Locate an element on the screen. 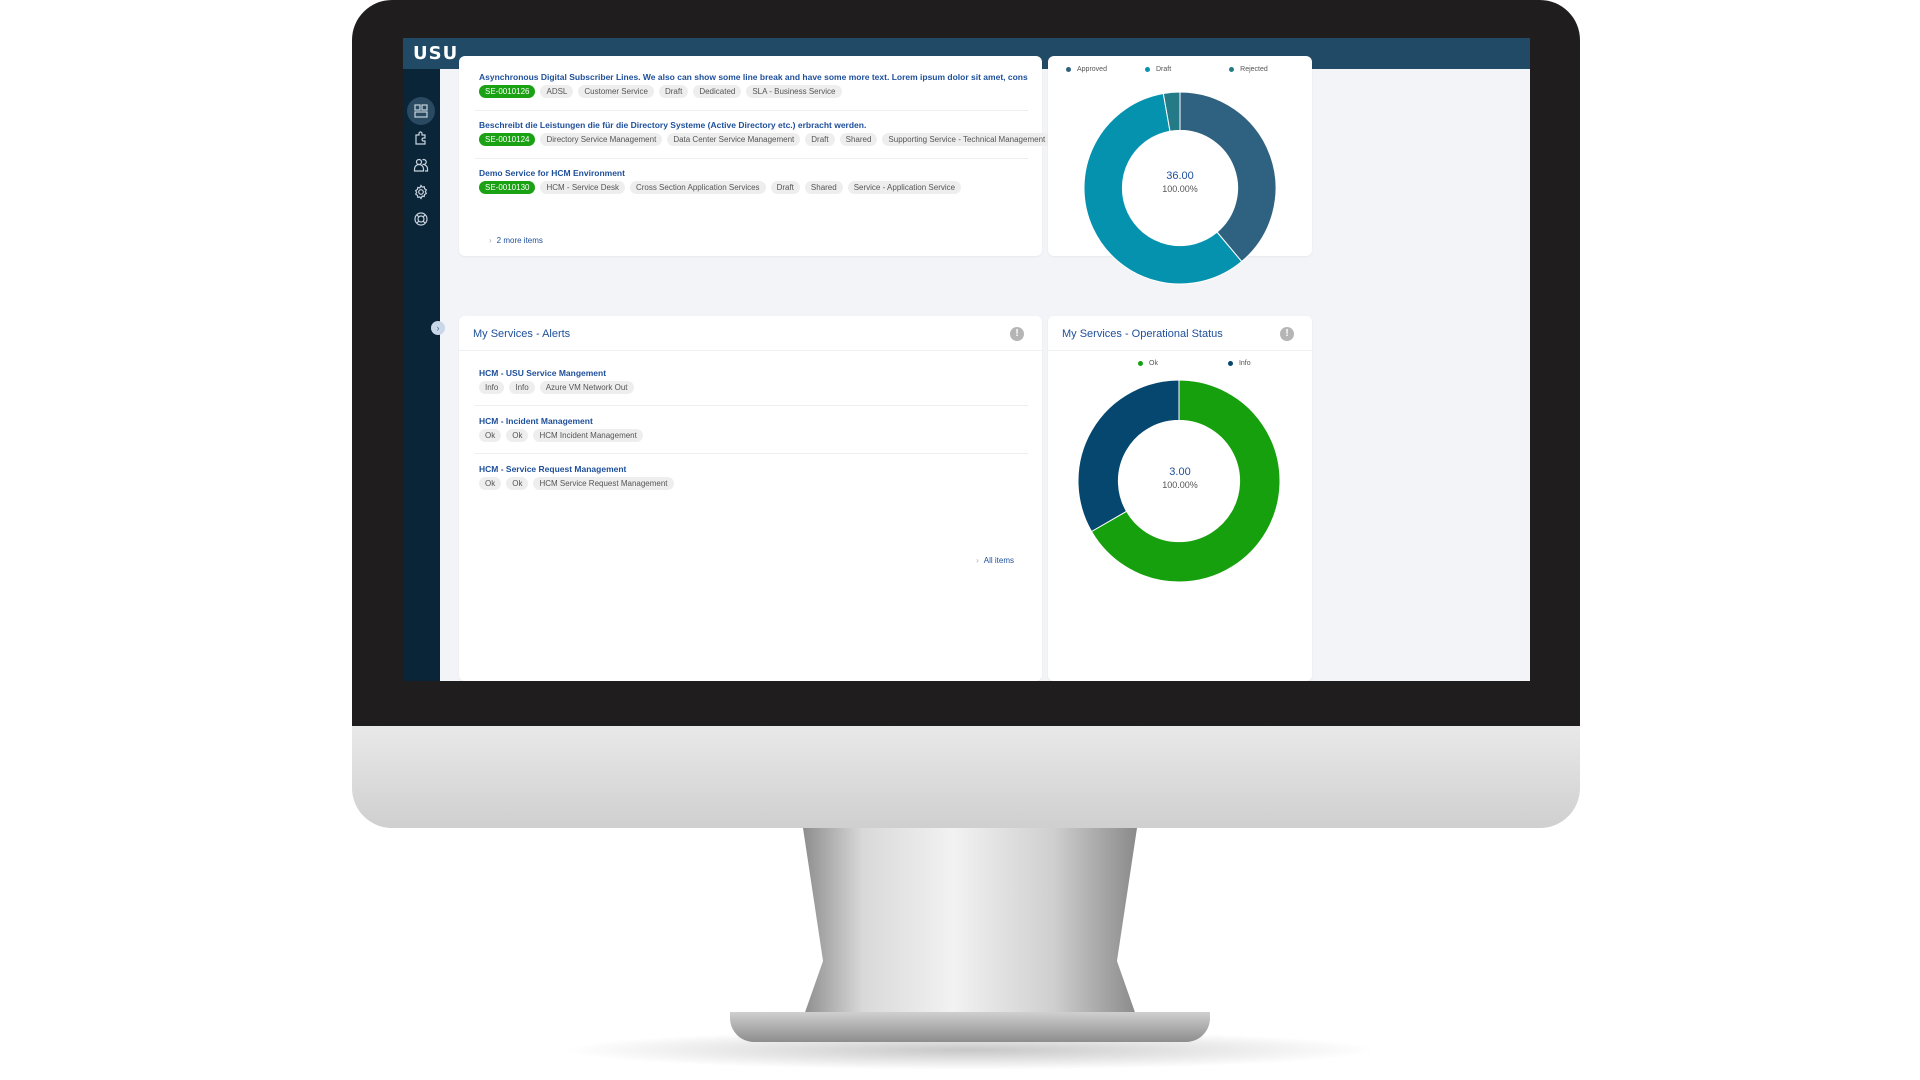 Image resolution: width=1920 pixels, height=1080 pixels. tag: Directory Service Management is located at coordinates (601, 139).